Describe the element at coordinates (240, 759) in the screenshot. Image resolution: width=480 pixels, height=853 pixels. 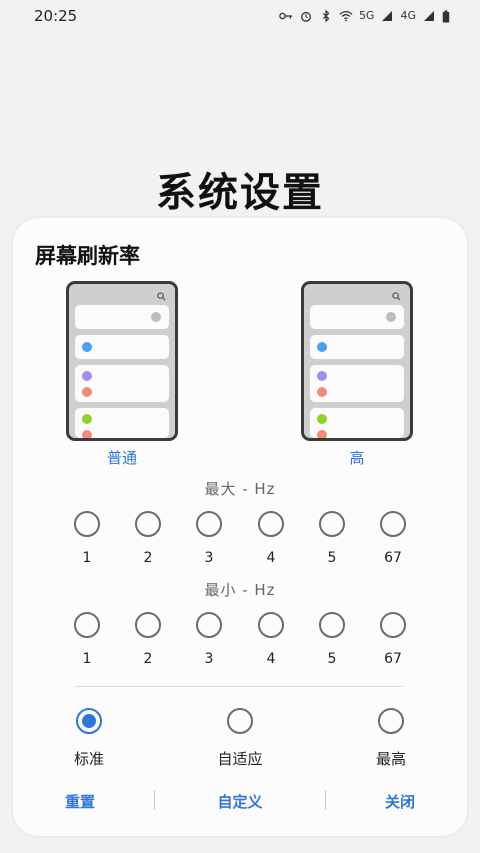
I see `preset-adaptive-label: 自适应` at that location.